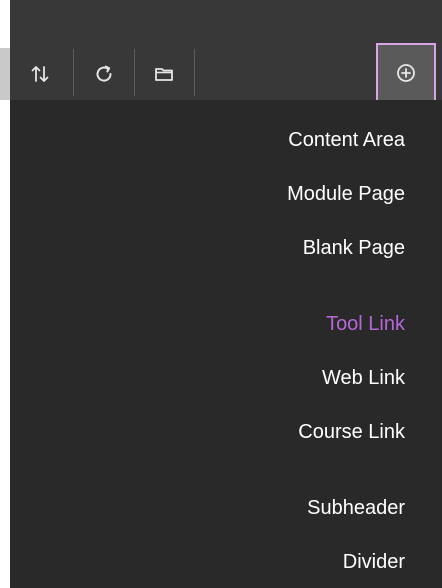 Image resolution: width=442 pixels, height=588 pixels. I want to click on add-menu-item-button, so click(406, 71).